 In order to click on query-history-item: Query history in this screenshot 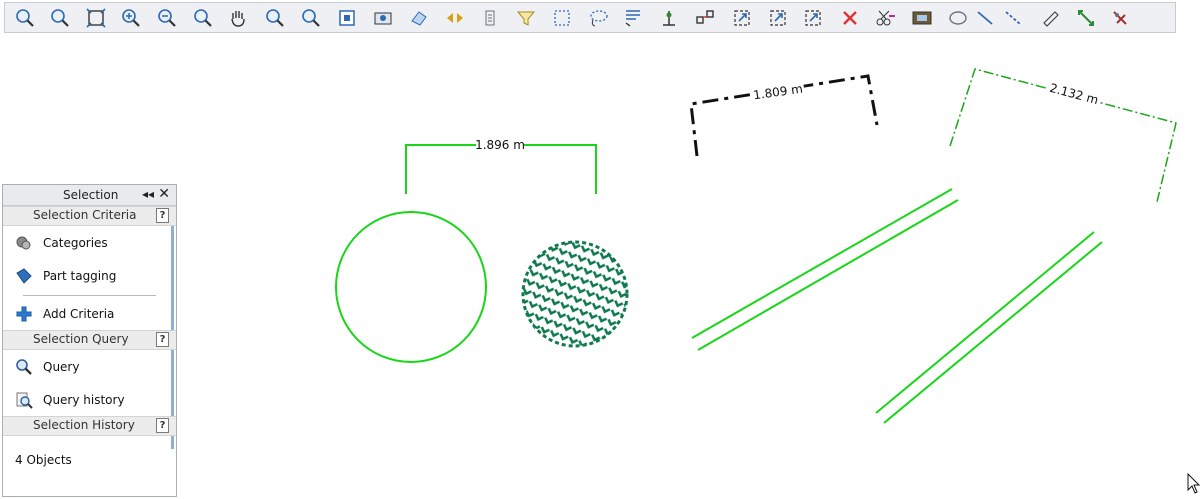, I will do `click(89, 399)`.